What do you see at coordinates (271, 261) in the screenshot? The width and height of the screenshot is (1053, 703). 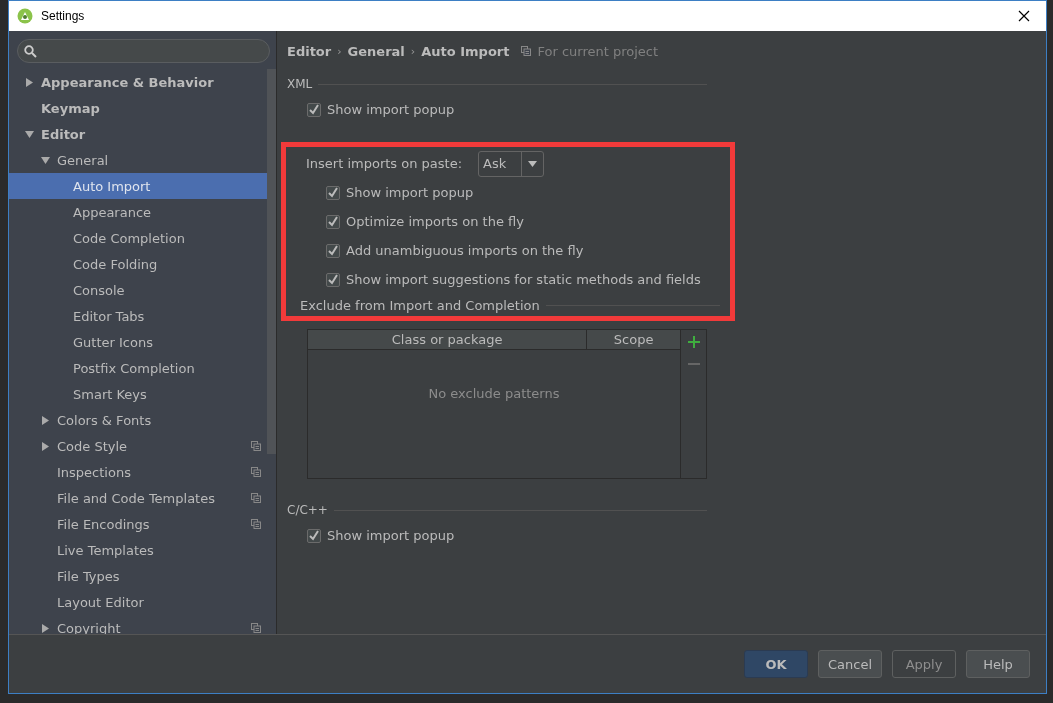 I see `scrollbar` at bounding box center [271, 261].